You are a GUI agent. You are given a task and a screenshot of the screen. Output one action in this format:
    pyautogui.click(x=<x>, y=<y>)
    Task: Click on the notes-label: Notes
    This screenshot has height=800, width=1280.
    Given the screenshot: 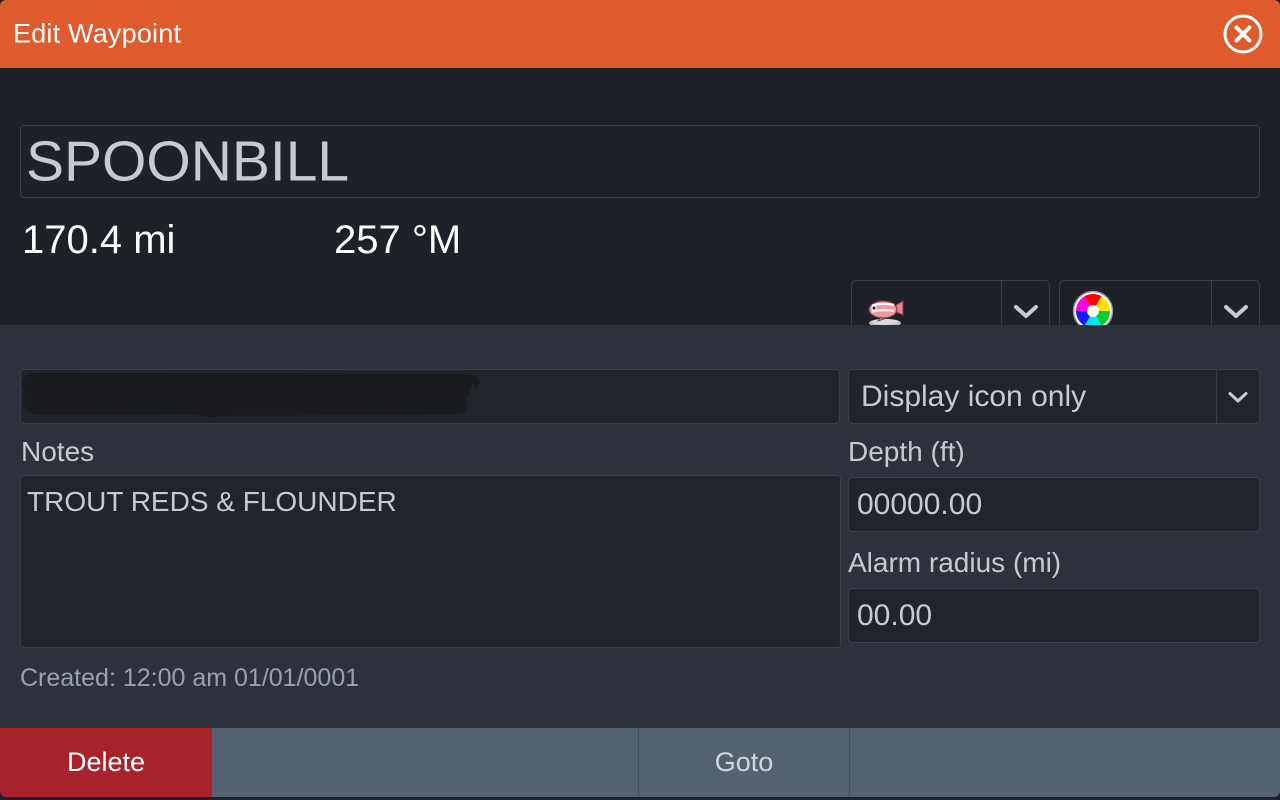 What is the action you would take?
    pyautogui.click(x=58, y=451)
    